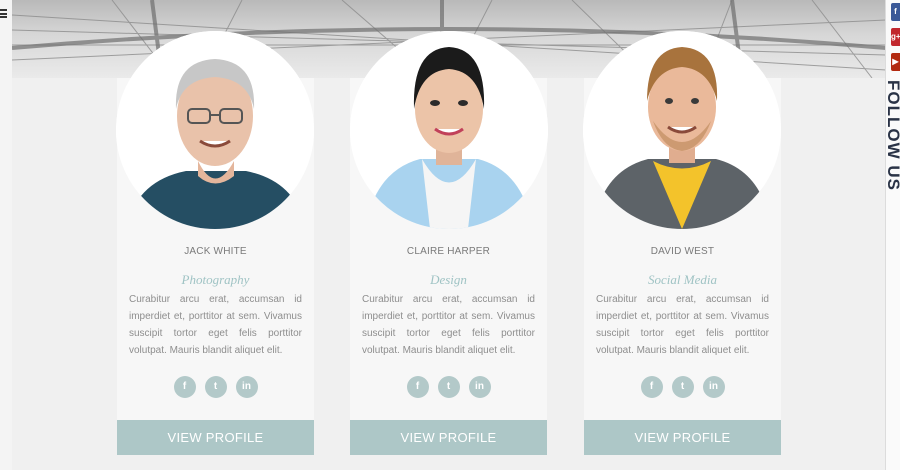  Describe the element at coordinates (3, 13) in the screenshot. I see `hamburger-icon` at that location.